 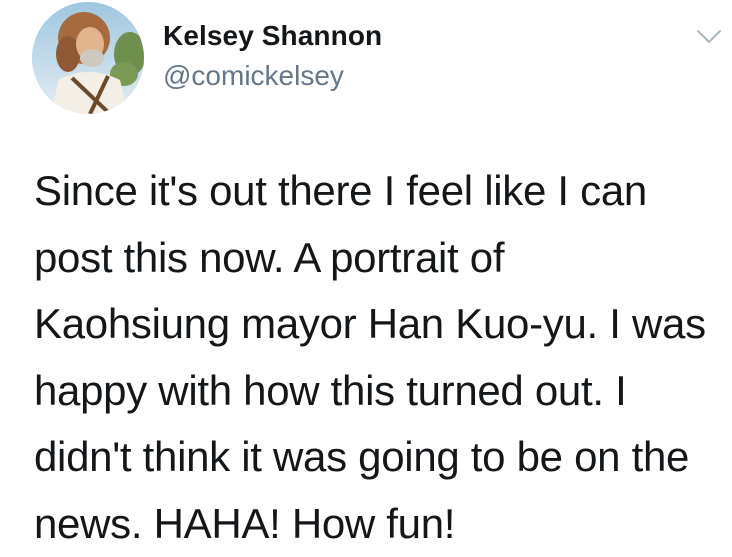 What do you see at coordinates (379, 457) in the screenshot?
I see `tweet-text-line: didn't think it was going to be on the` at bounding box center [379, 457].